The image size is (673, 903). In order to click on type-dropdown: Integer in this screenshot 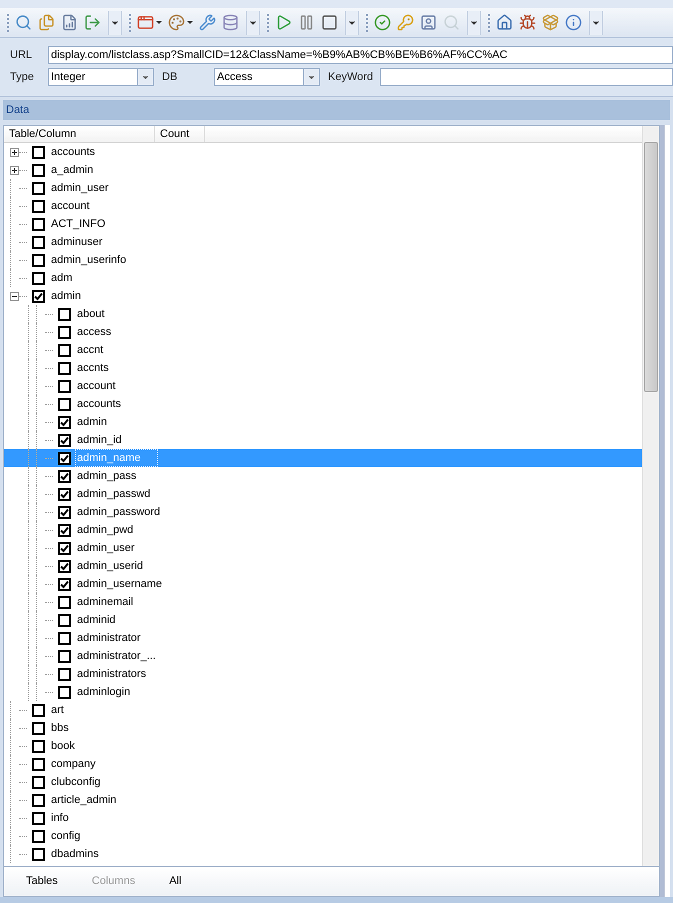, I will do `click(101, 77)`.